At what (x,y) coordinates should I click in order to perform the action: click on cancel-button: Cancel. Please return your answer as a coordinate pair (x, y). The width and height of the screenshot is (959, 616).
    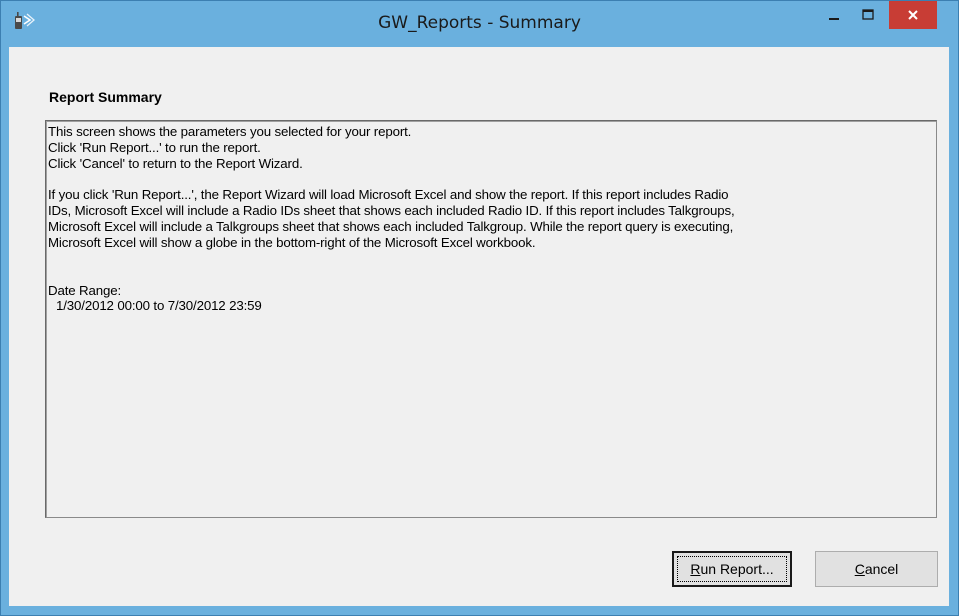
    Looking at the image, I should click on (876, 569).